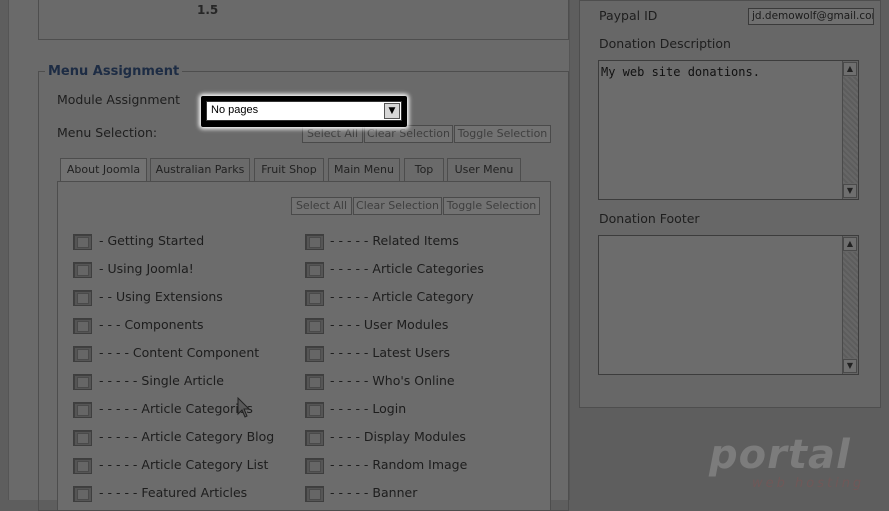 The height and width of the screenshot is (511, 889). What do you see at coordinates (408, 134) in the screenshot?
I see `clear-selection-button: Clear Selection` at bounding box center [408, 134].